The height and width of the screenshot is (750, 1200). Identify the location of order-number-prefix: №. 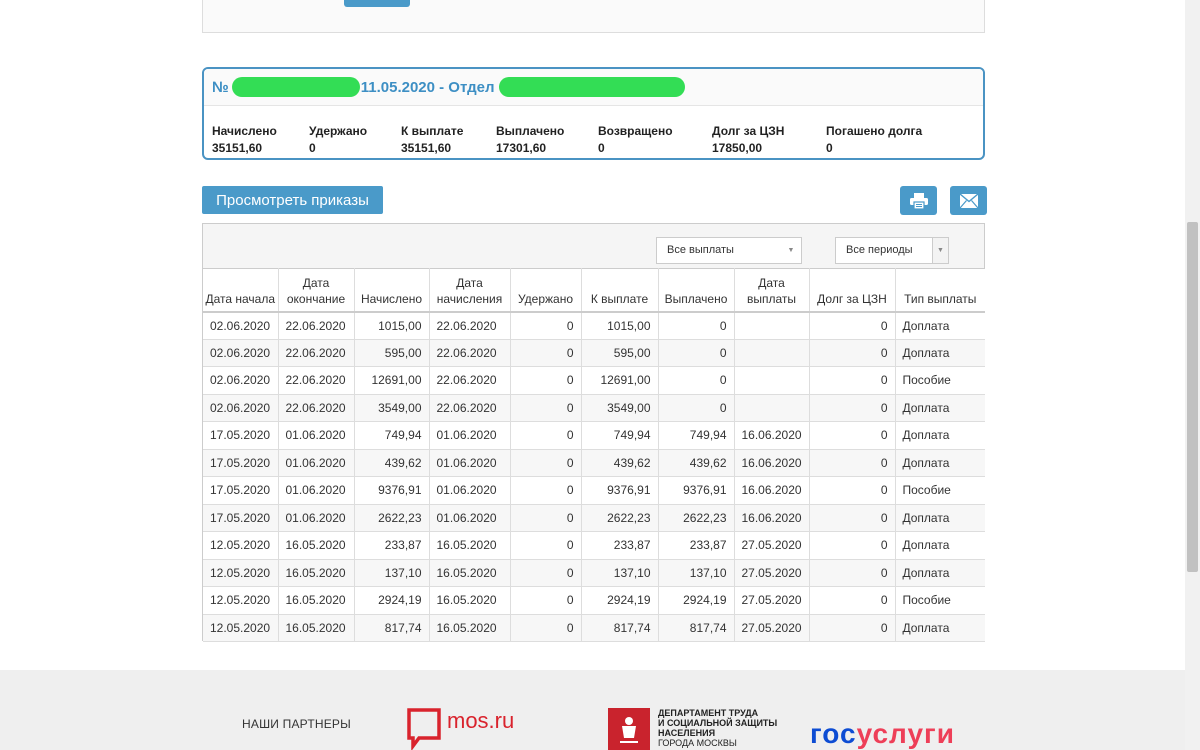
(220, 87).